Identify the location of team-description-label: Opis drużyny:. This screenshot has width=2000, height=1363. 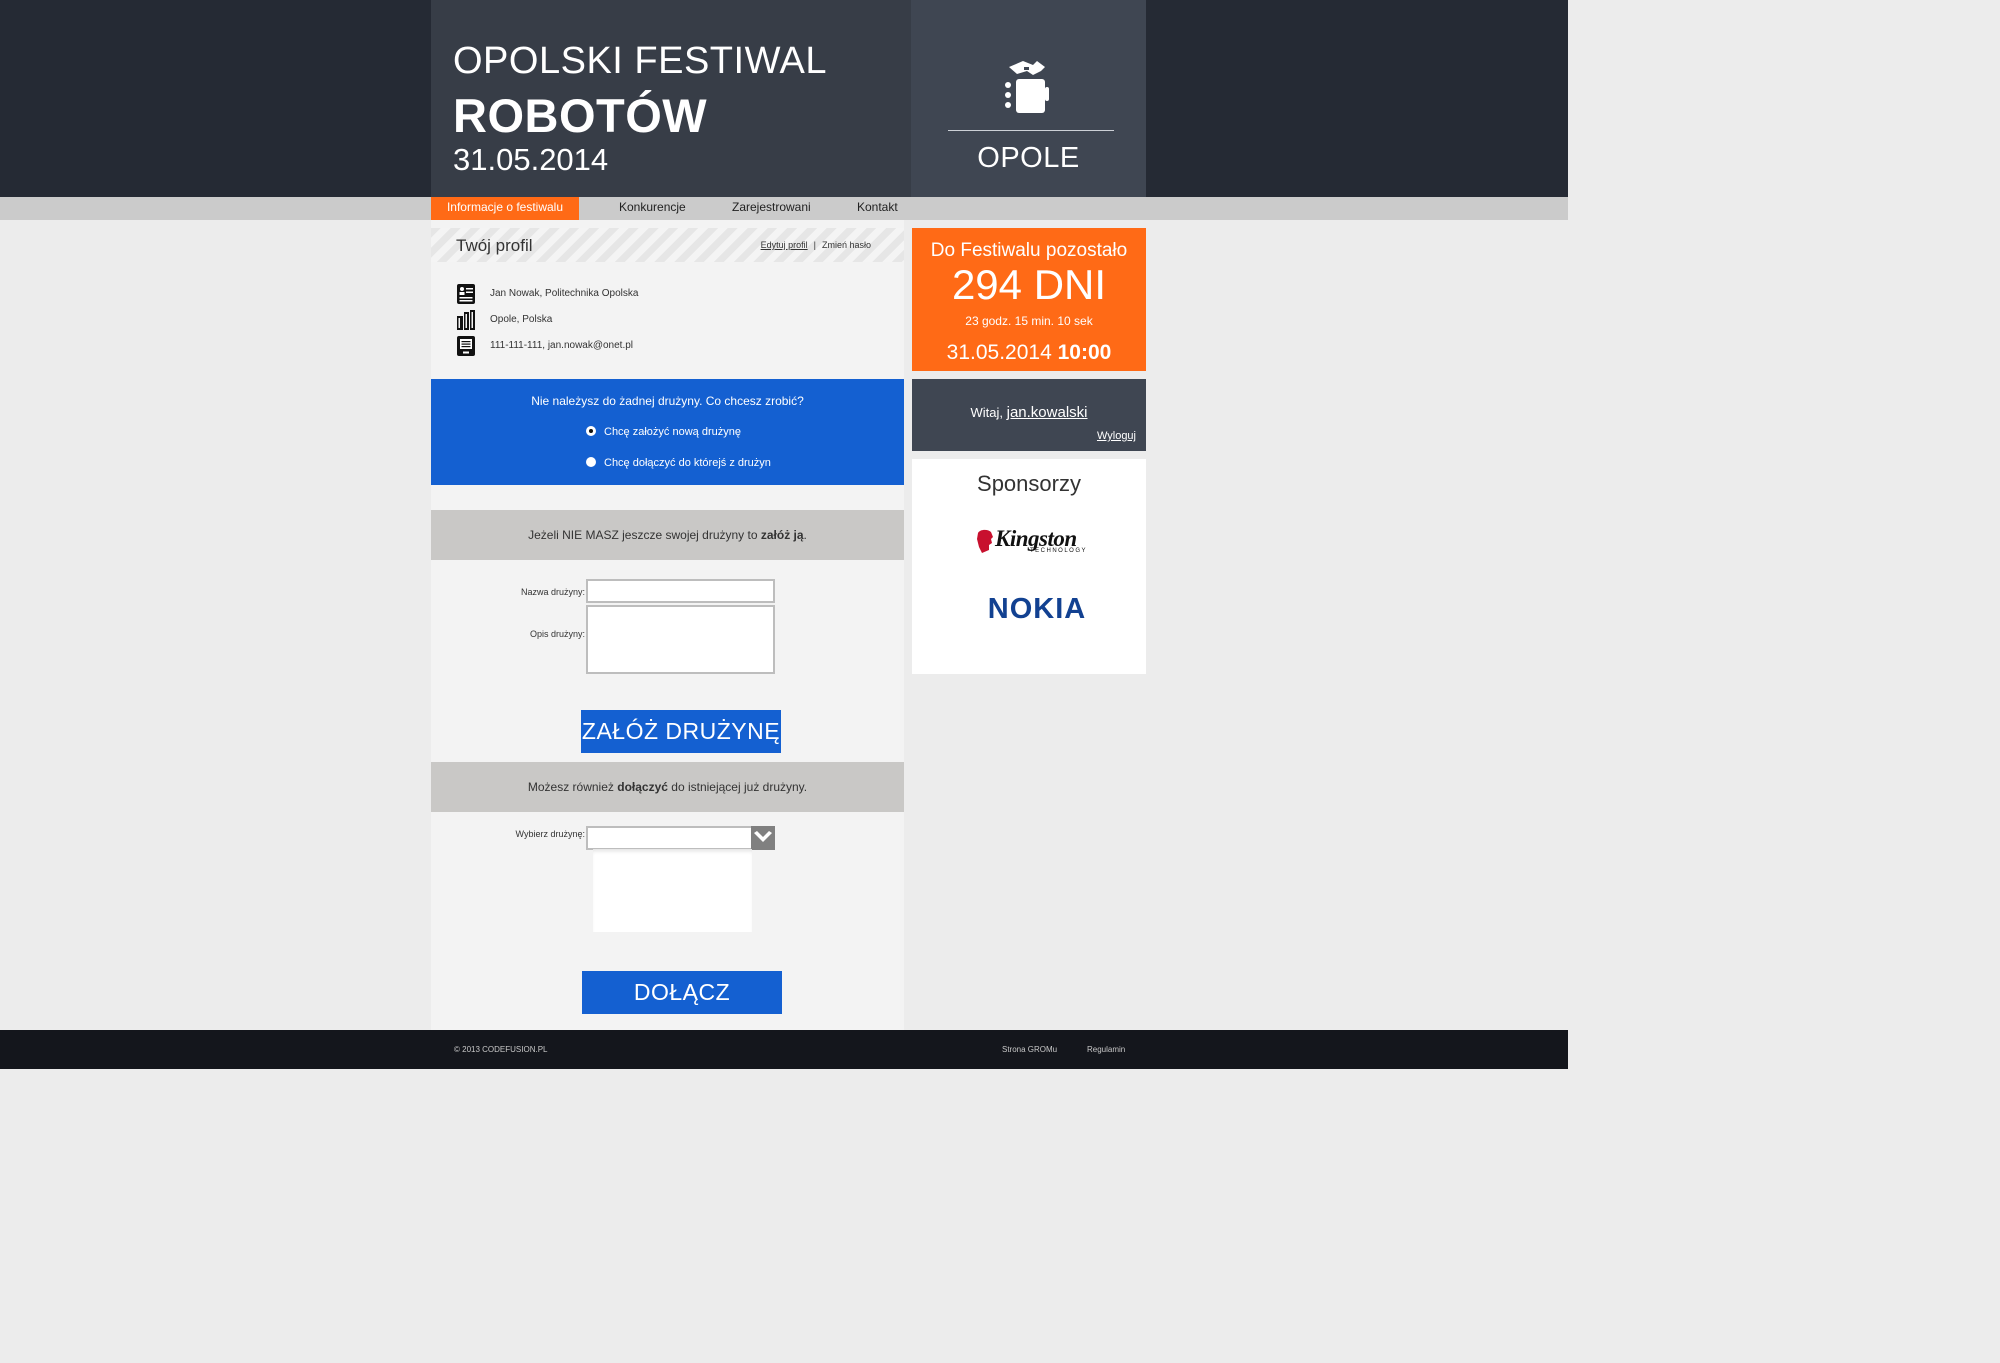
(557, 634).